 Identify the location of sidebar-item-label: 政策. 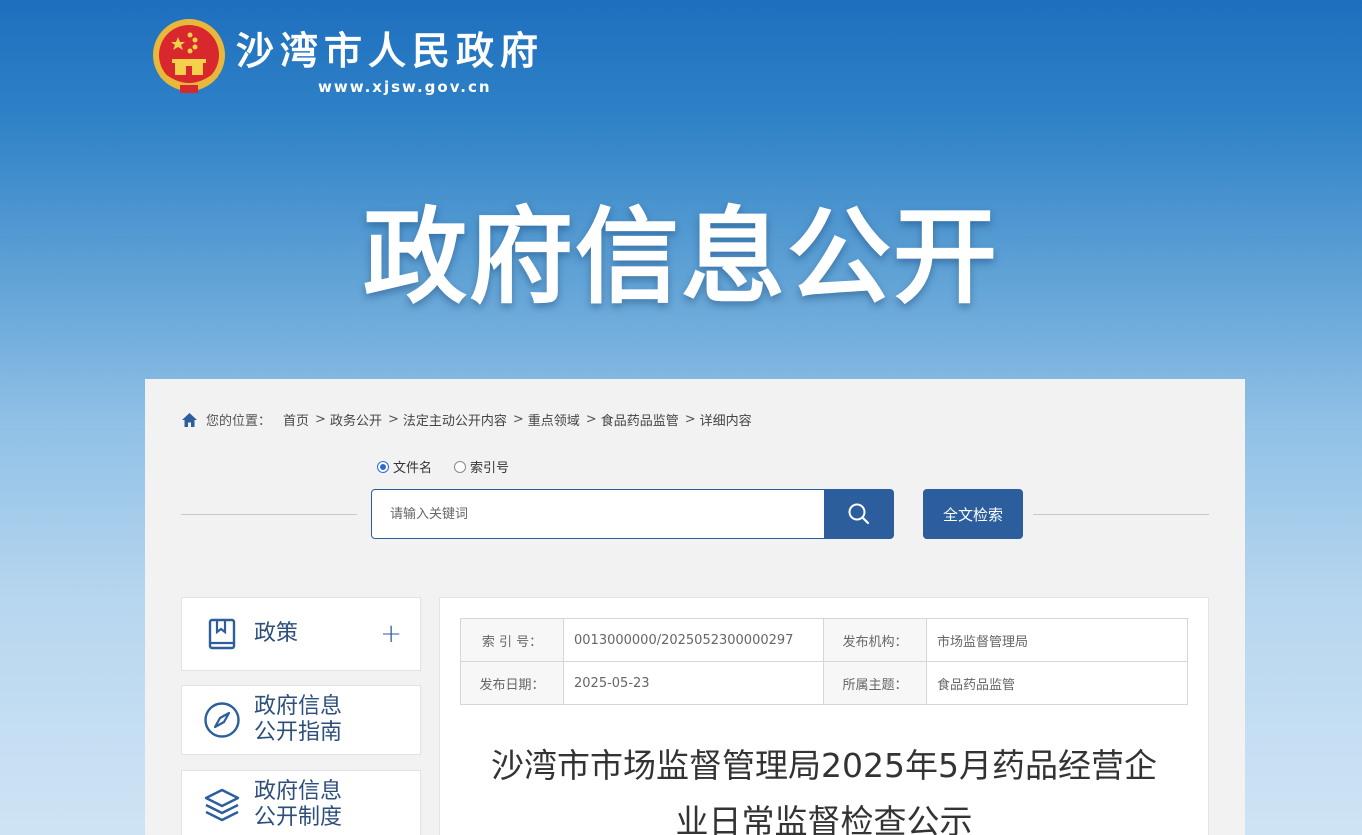
(276, 633).